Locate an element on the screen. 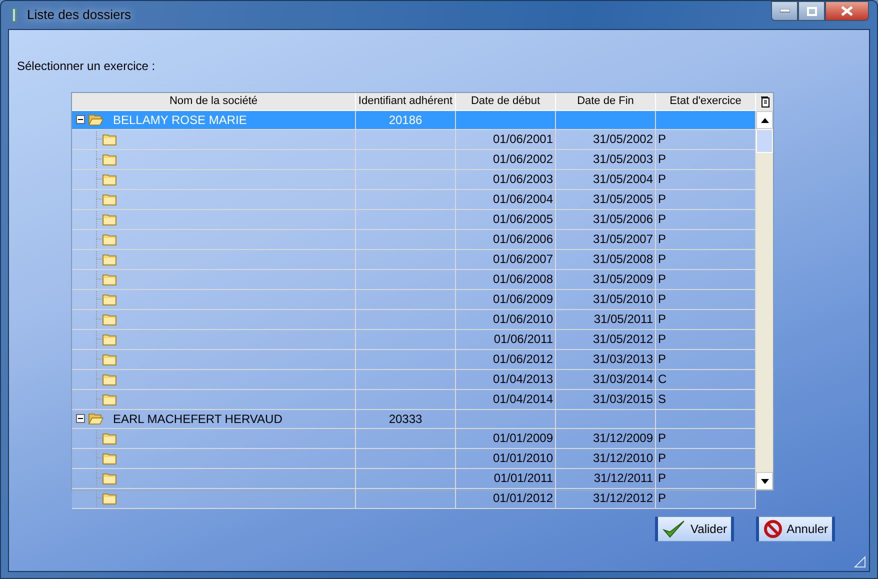 This screenshot has height=579, width=878. end-date-cell: 31/05/2002 is located at coordinates (606, 140).